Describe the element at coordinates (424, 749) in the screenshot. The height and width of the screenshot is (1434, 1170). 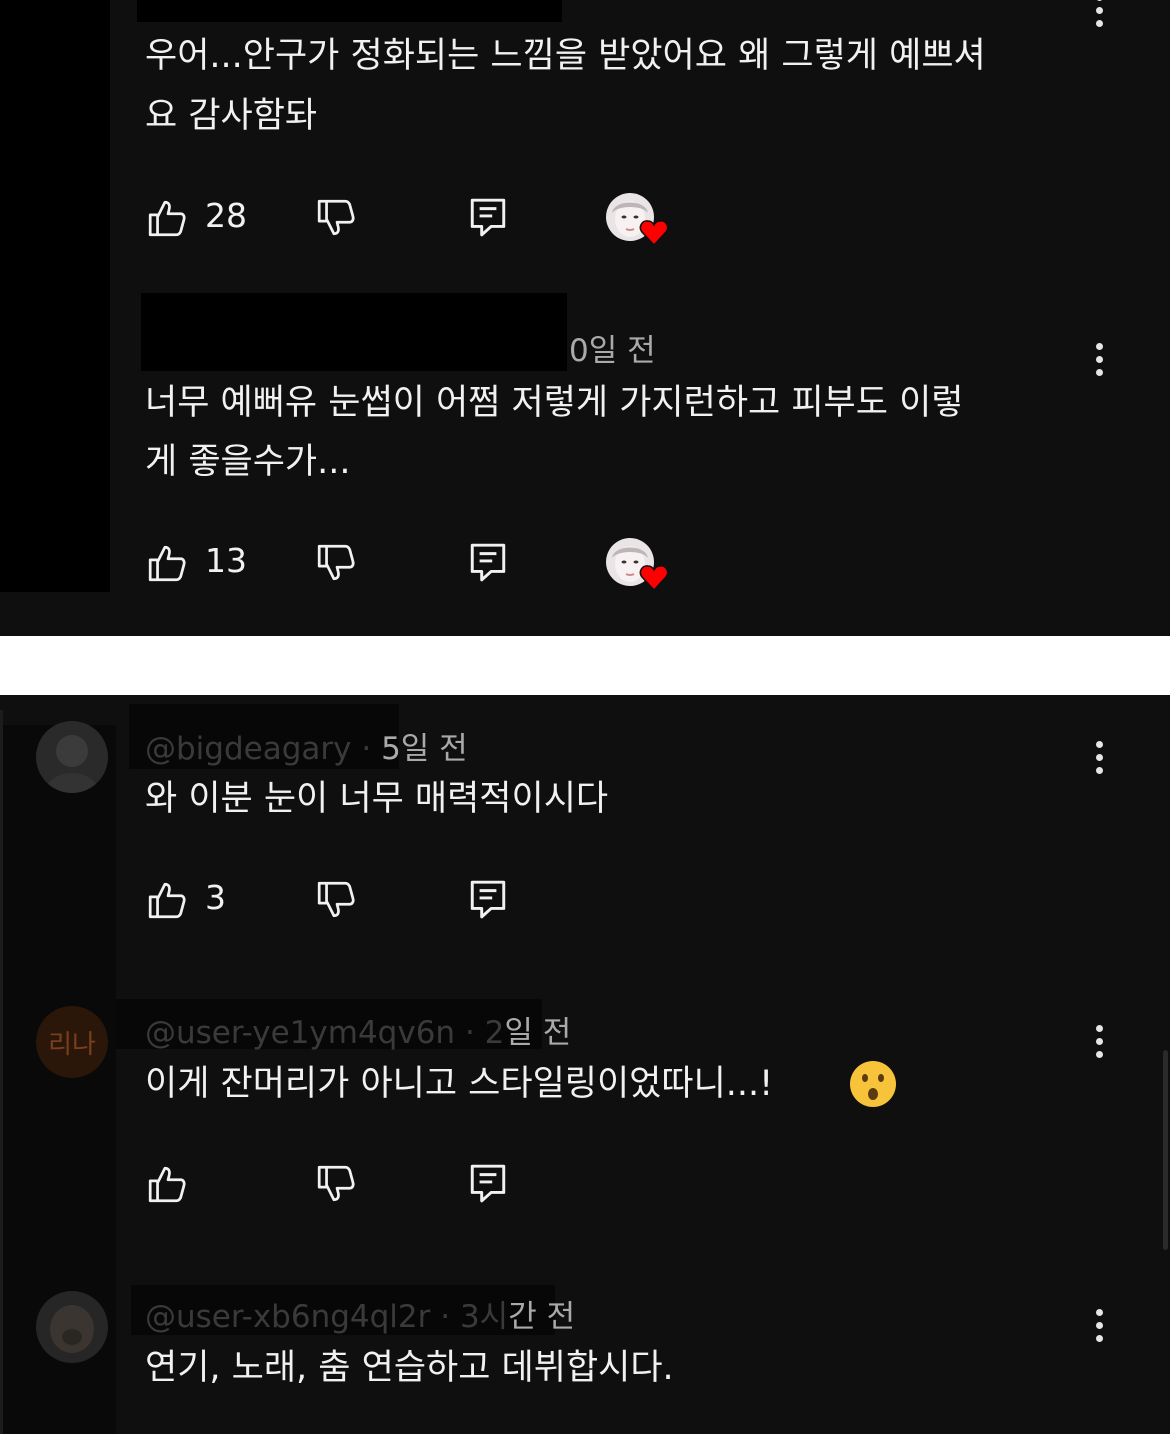
I see `comment-timestamp: 5일 전` at that location.